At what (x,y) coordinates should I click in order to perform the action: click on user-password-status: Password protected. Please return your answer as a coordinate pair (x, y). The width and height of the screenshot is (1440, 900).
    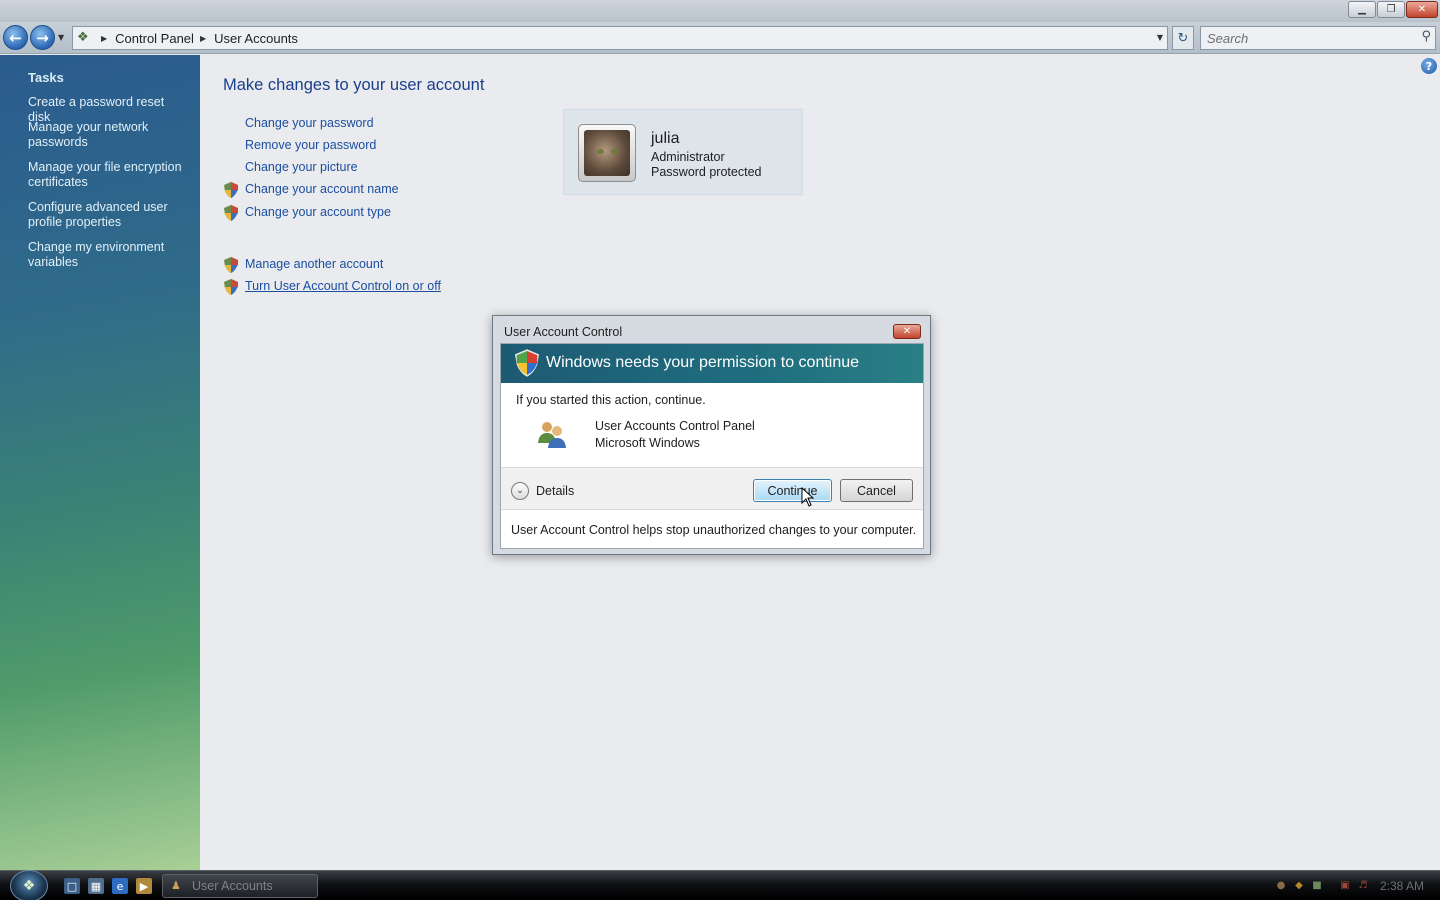
    Looking at the image, I should click on (706, 172).